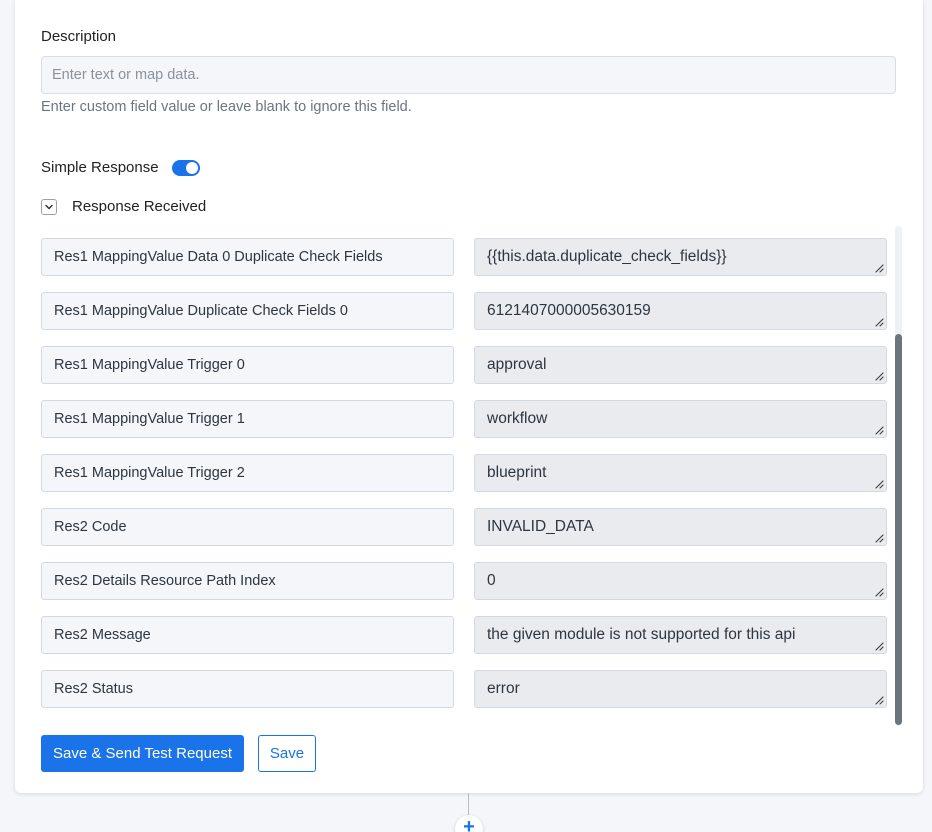 The height and width of the screenshot is (832, 932). What do you see at coordinates (464, 528) in the screenshot?
I see `response-field-row: Res2 Code INVALID_DATA` at bounding box center [464, 528].